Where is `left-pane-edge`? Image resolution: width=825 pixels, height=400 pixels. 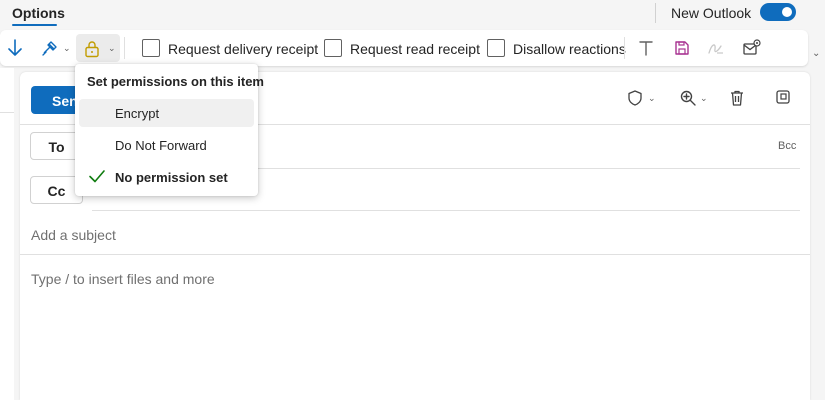
left-pane-edge is located at coordinates (7, 234).